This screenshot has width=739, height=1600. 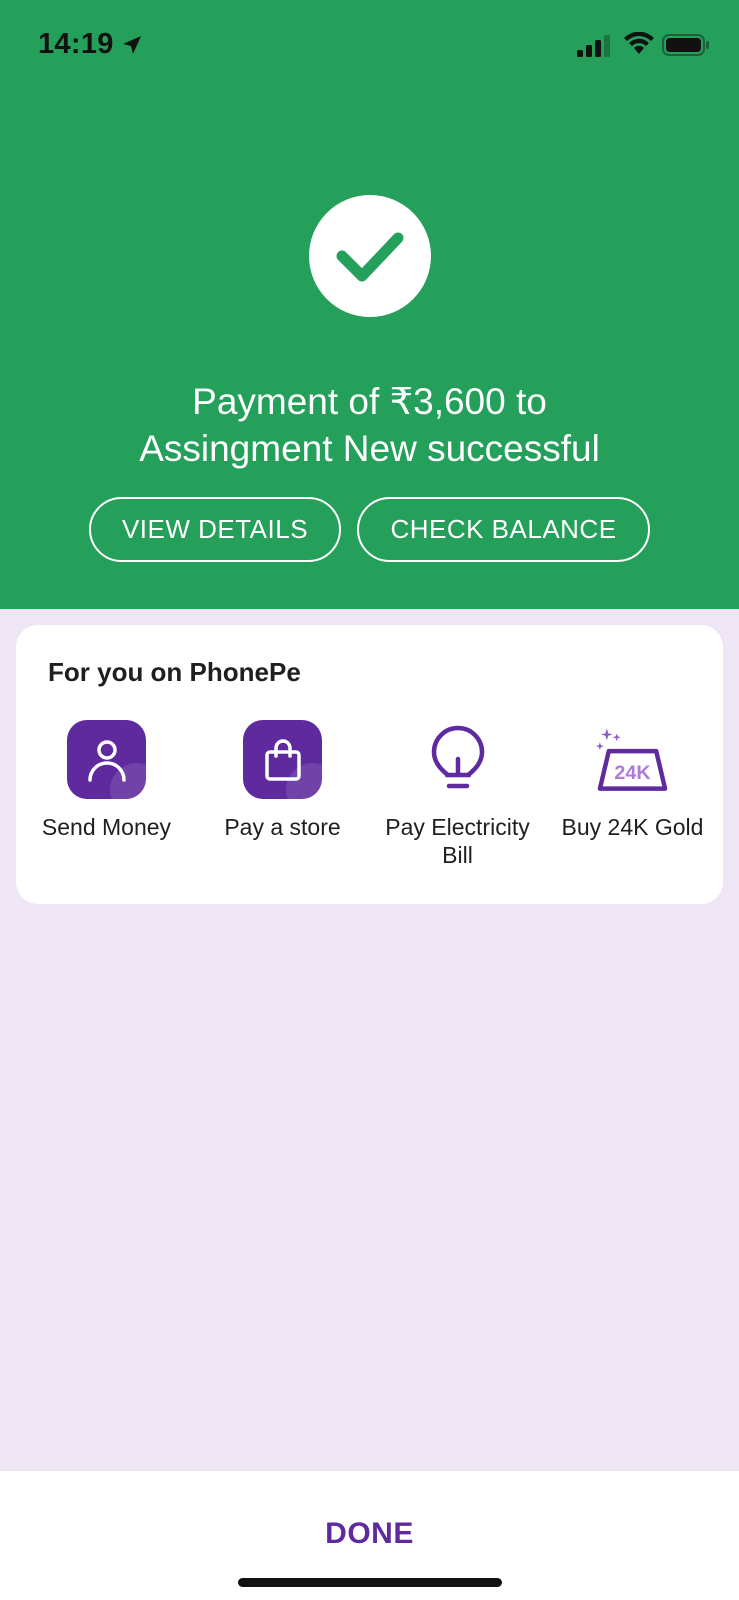 I want to click on gold-bar-text: 24K, so click(x=632, y=772).